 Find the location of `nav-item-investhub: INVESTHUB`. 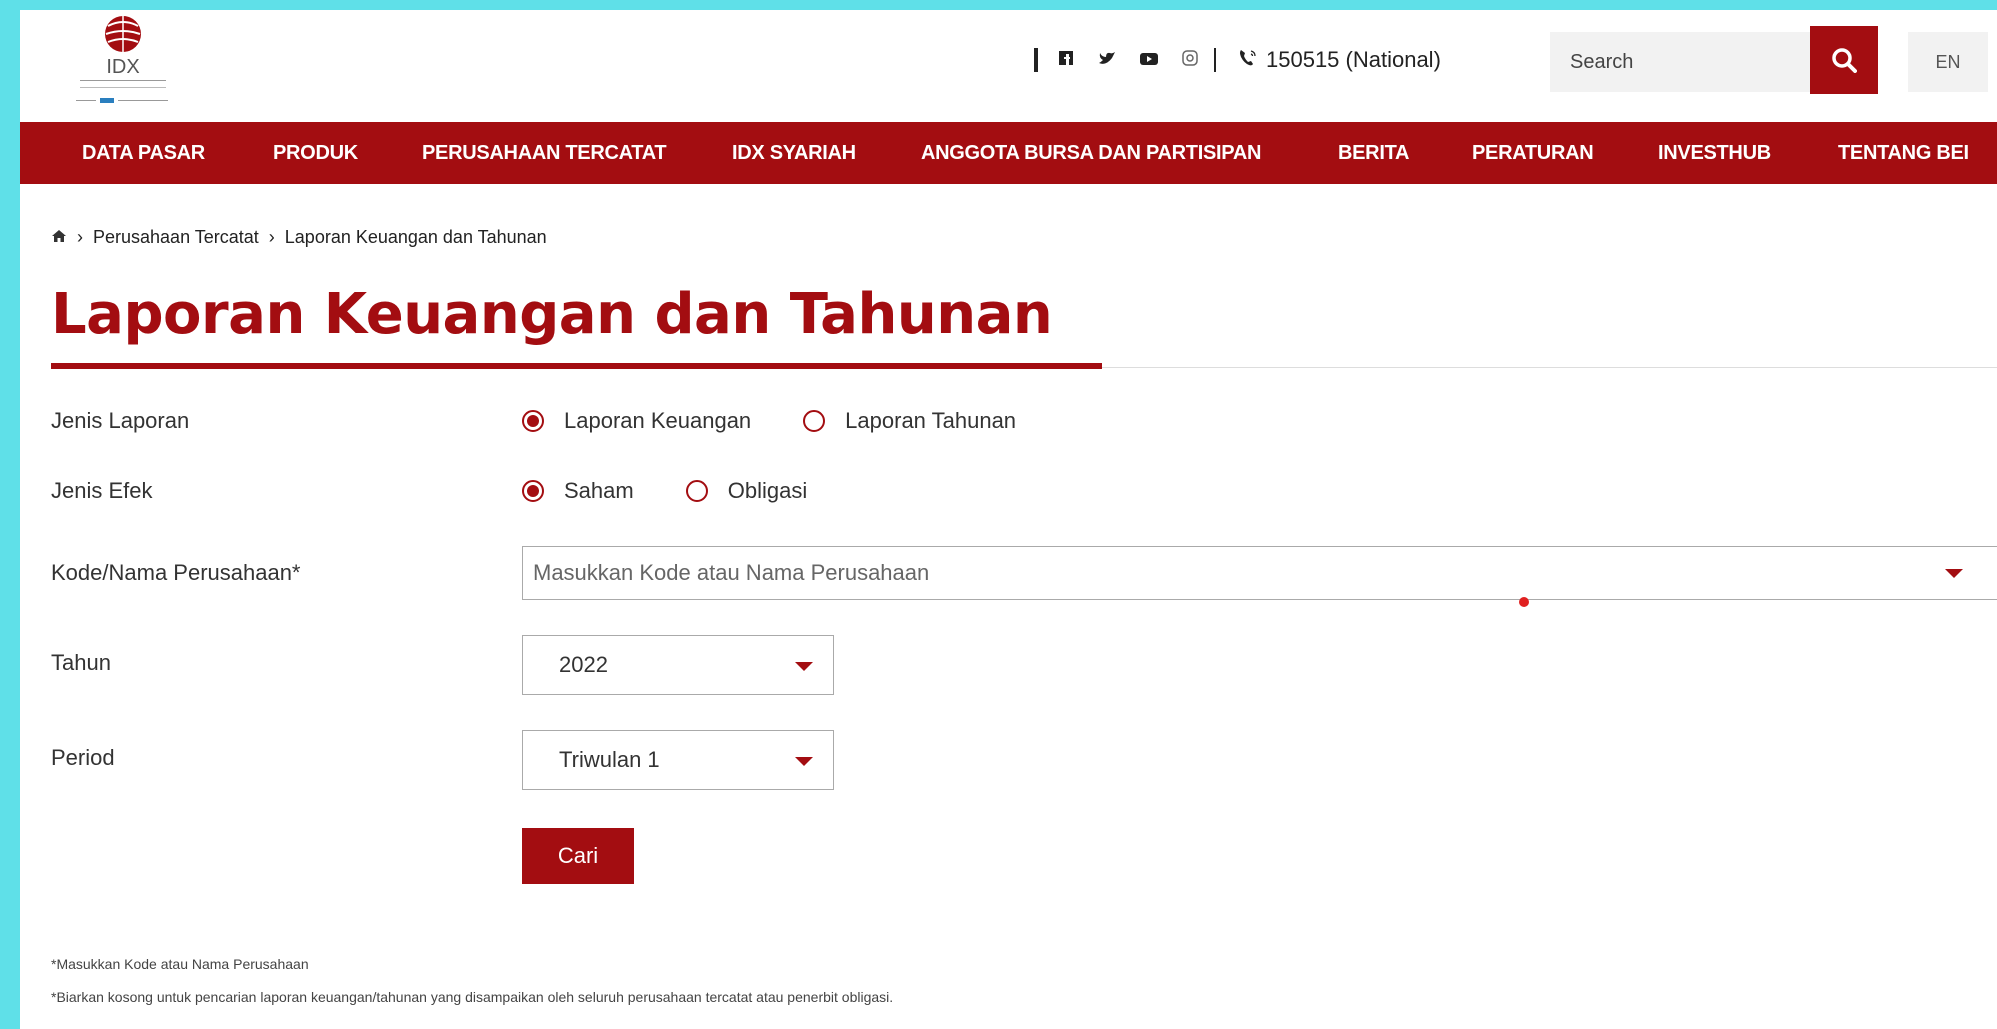

nav-item-investhub: INVESTHUB is located at coordinates (1714, 153).